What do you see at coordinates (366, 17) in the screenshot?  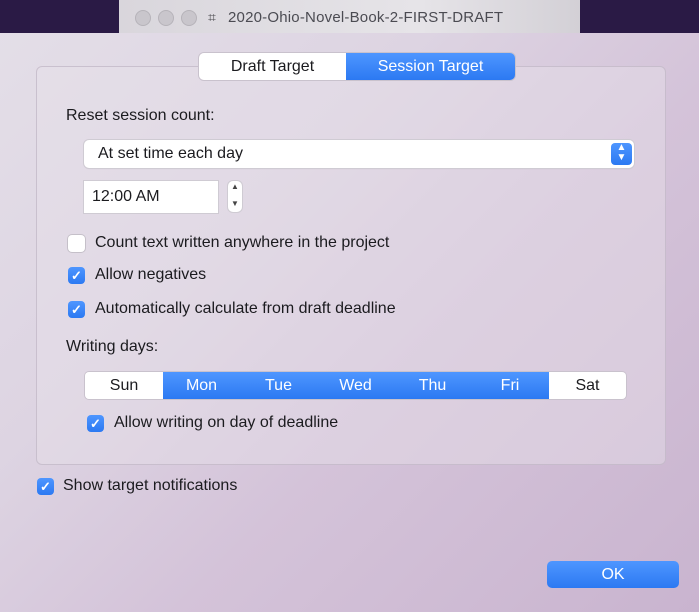 I see `window-title: 2020-Ohio-Novel-Book-2-FIRST-DRAFT` at bounding box center [366, 17].